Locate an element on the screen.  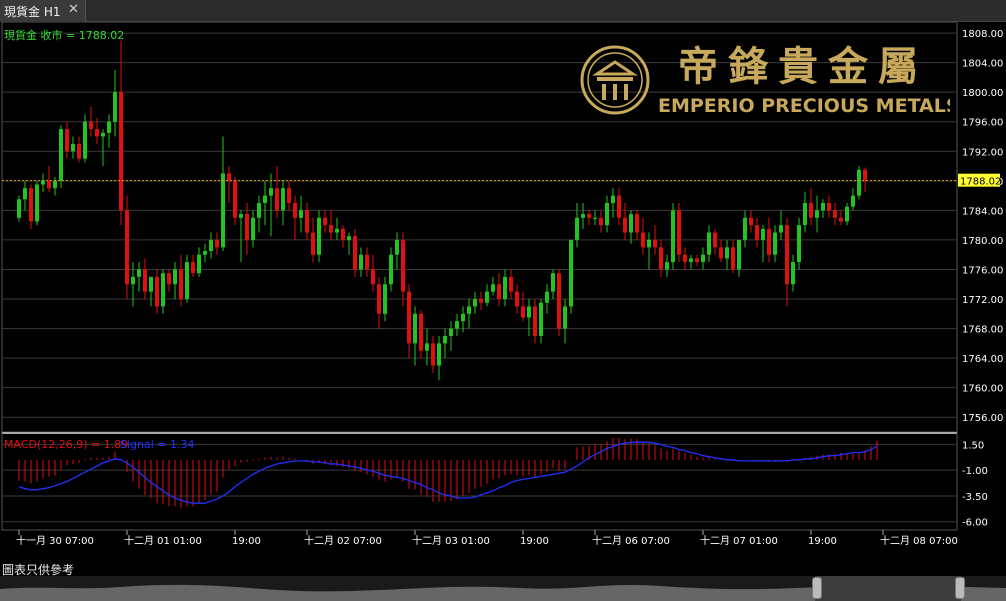
x-tick-label: 十二月 07 01:00 is located at coordinates (739, 540).